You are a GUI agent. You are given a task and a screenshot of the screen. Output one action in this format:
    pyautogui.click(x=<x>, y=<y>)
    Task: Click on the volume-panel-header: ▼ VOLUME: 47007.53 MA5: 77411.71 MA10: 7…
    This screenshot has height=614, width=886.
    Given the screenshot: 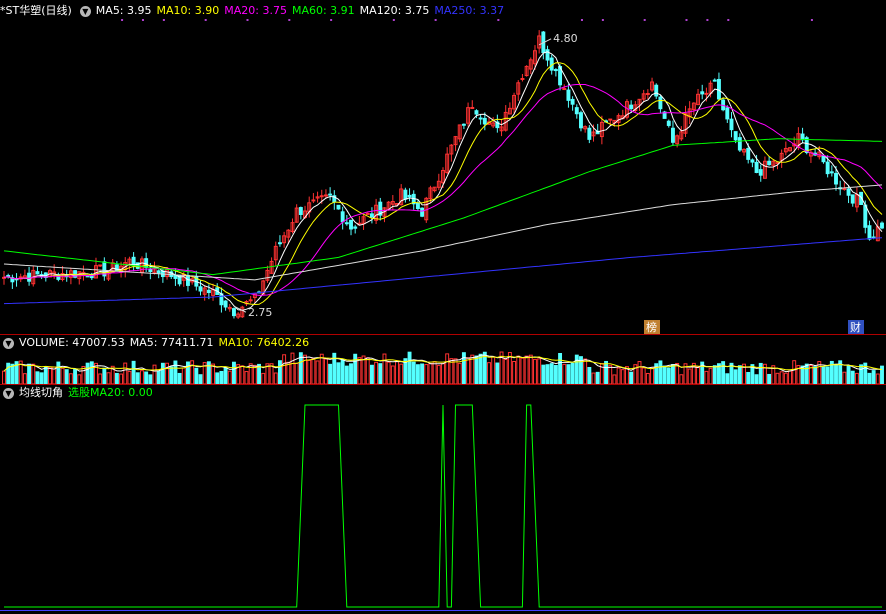 What is the action you would take?
    pyautogui.click(x=157, y=343)
    